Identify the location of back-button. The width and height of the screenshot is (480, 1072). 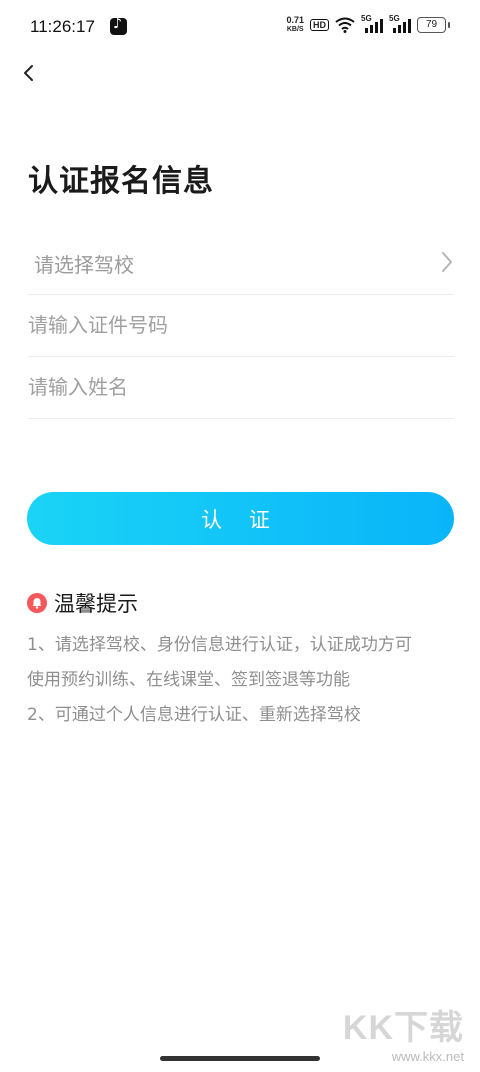
(29, 73).